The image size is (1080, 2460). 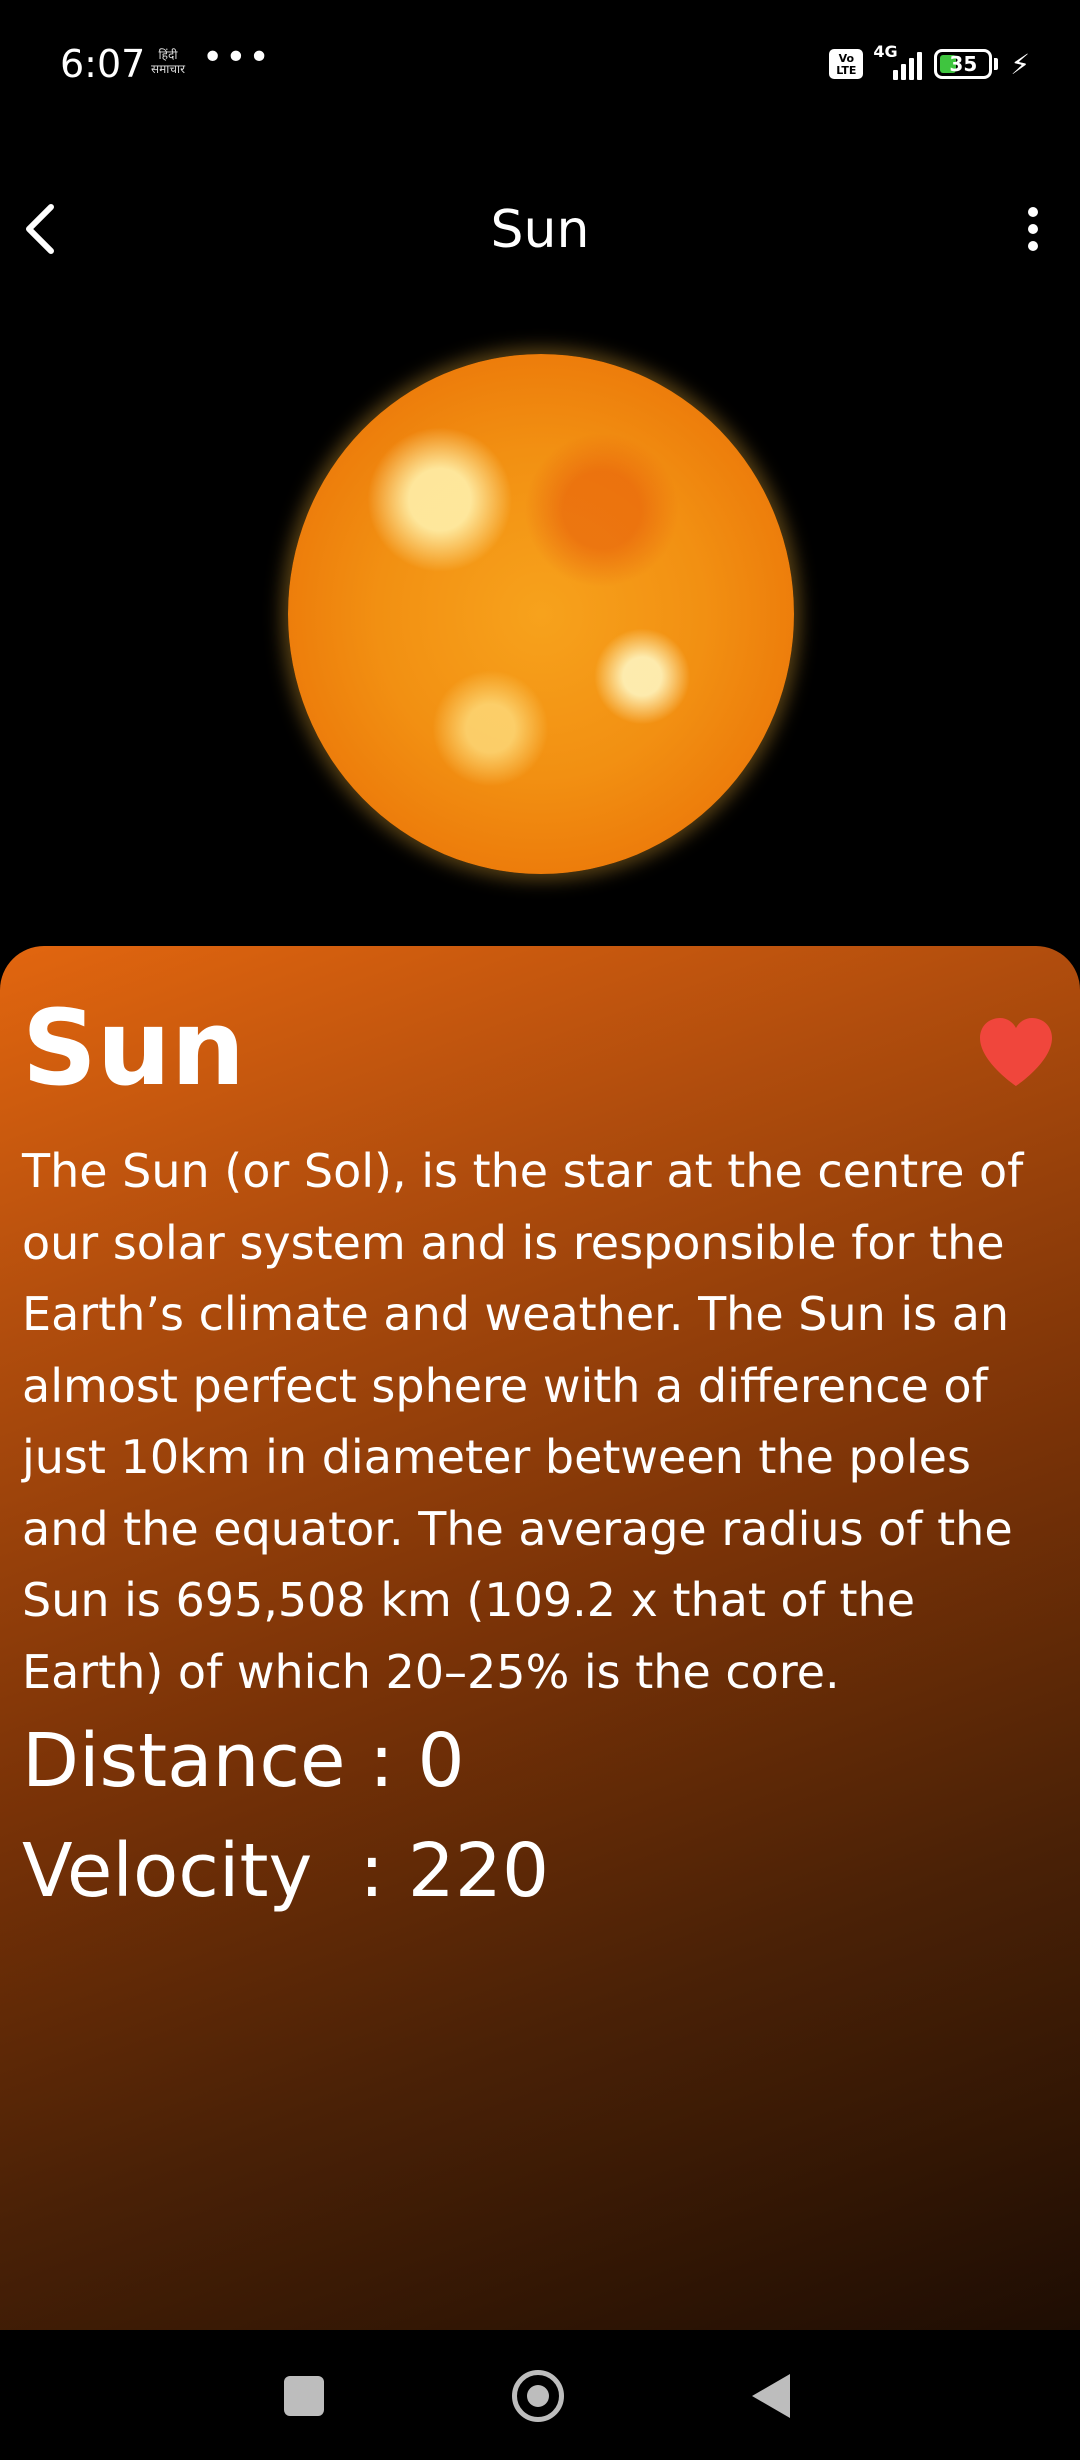 I want to click on battery-percent: 35, so click(x=963, y=64).